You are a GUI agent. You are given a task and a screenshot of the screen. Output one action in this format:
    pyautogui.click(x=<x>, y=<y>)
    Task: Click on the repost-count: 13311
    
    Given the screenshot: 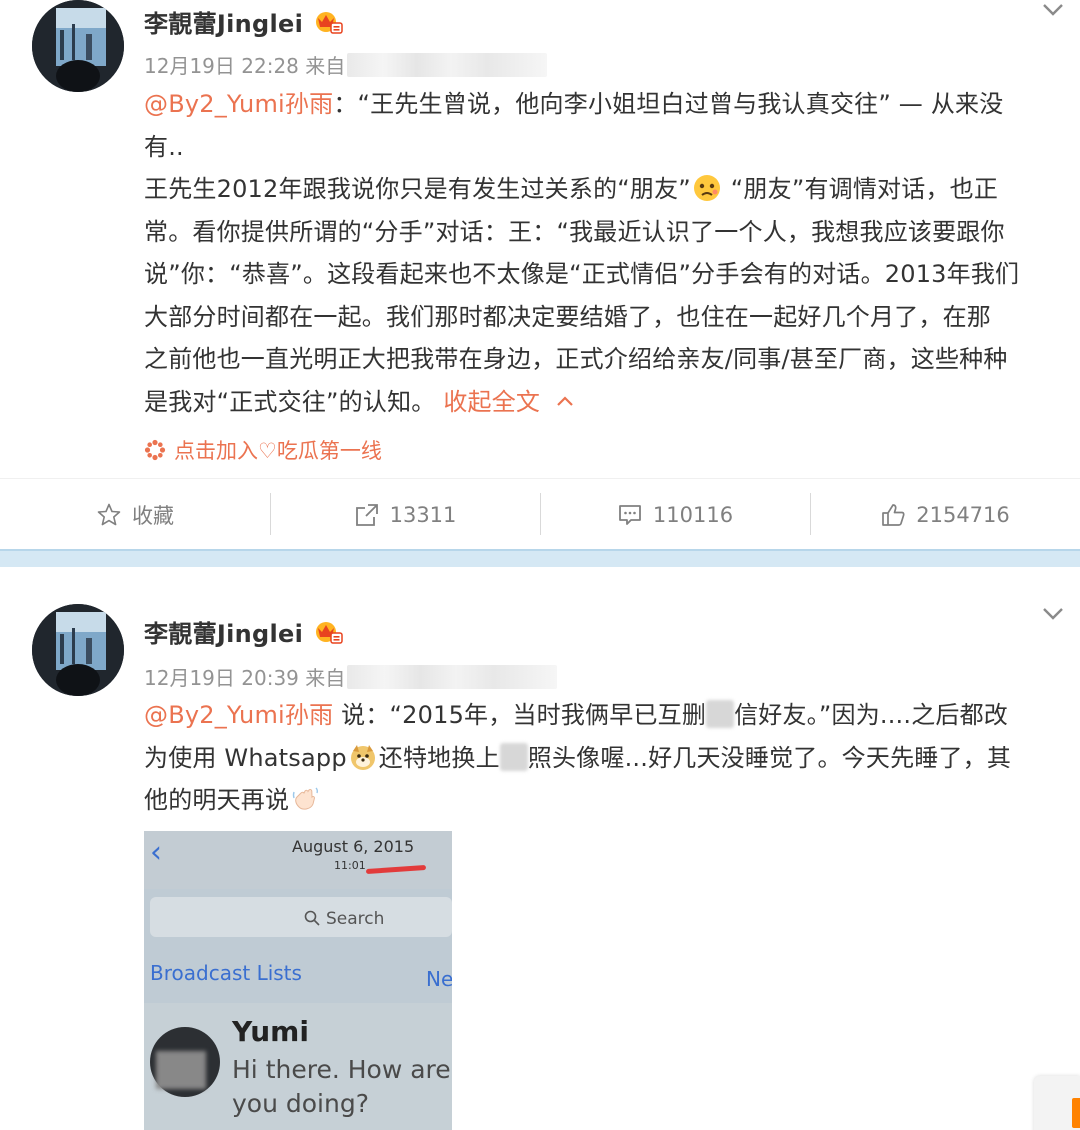 What is the action you would take?
    pyautogui.click(x=423, y=514)
    